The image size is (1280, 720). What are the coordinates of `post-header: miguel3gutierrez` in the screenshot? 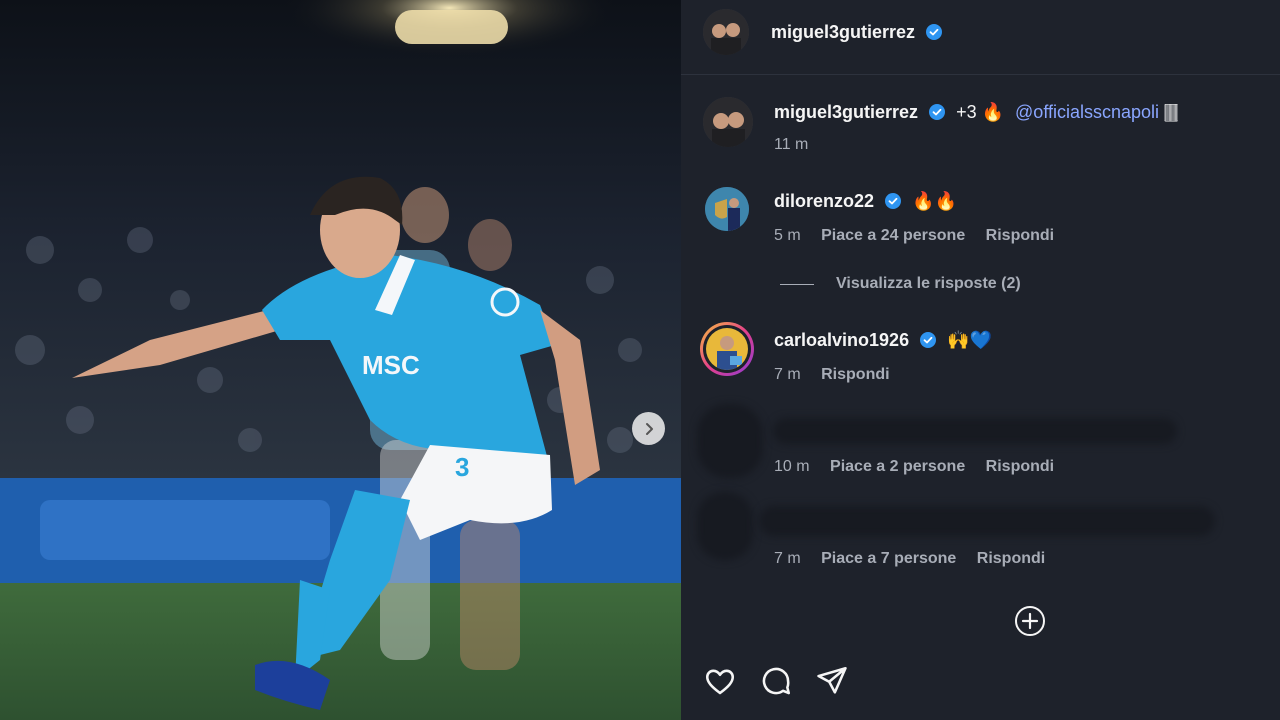 It's located at (980, 37).